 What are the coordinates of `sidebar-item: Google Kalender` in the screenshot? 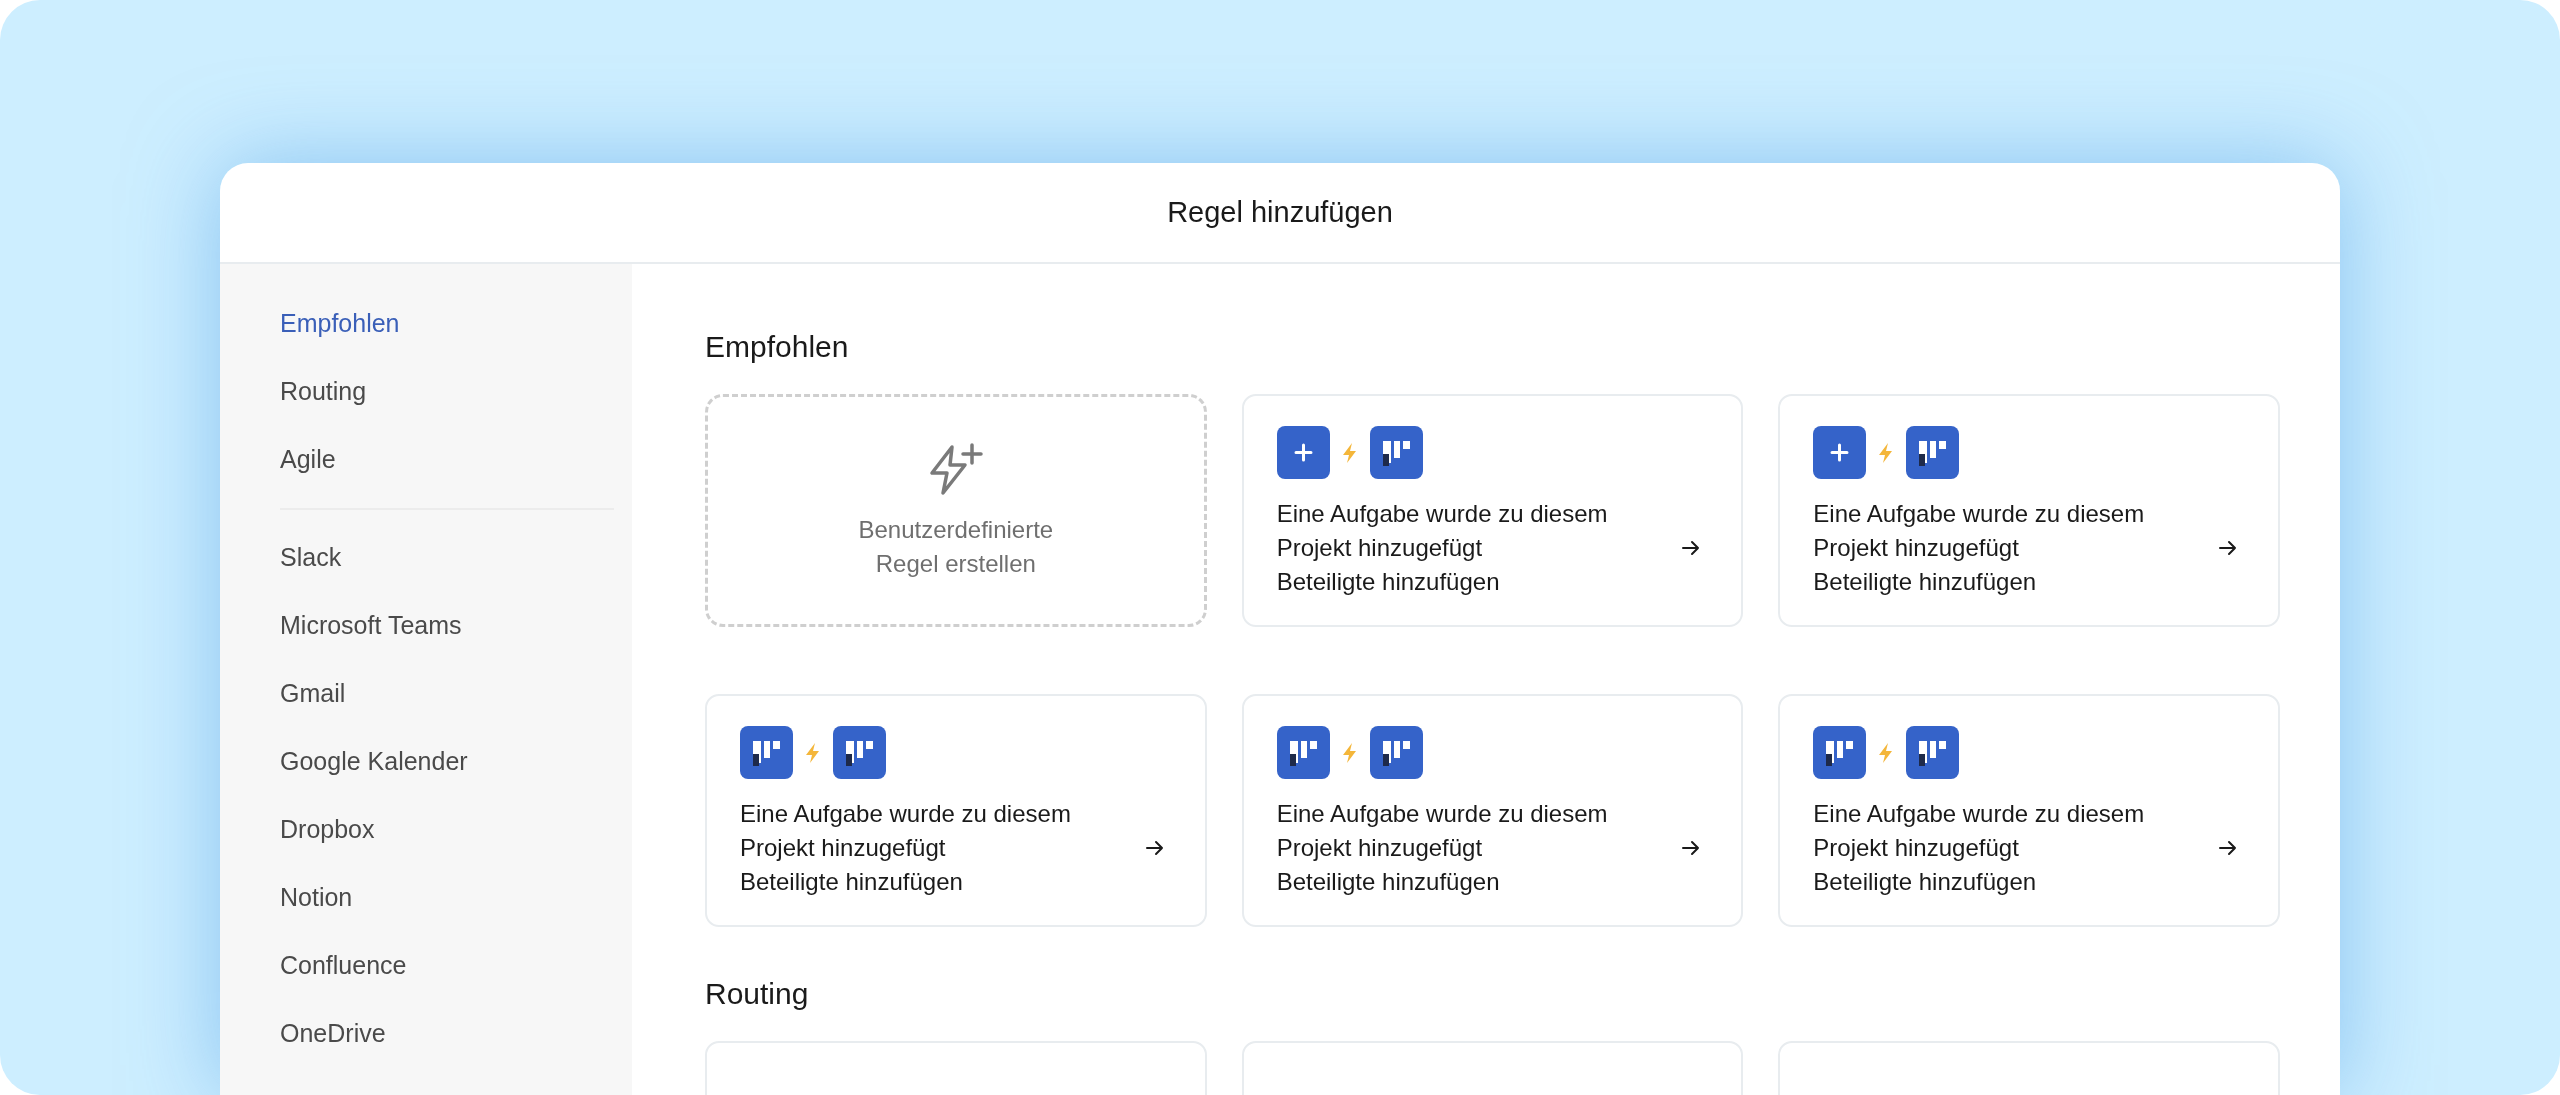 It's located at (374, 762).